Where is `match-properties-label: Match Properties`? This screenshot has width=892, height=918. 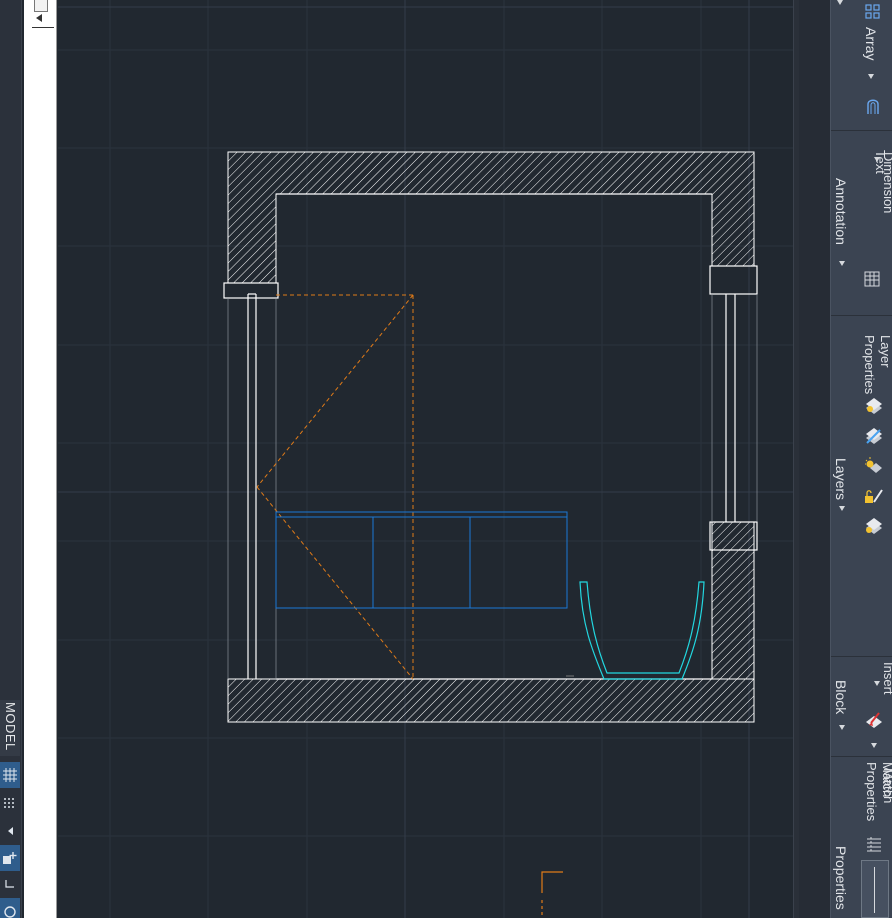 match-properties-label: Match Properties is located at coordinates (877, 791).